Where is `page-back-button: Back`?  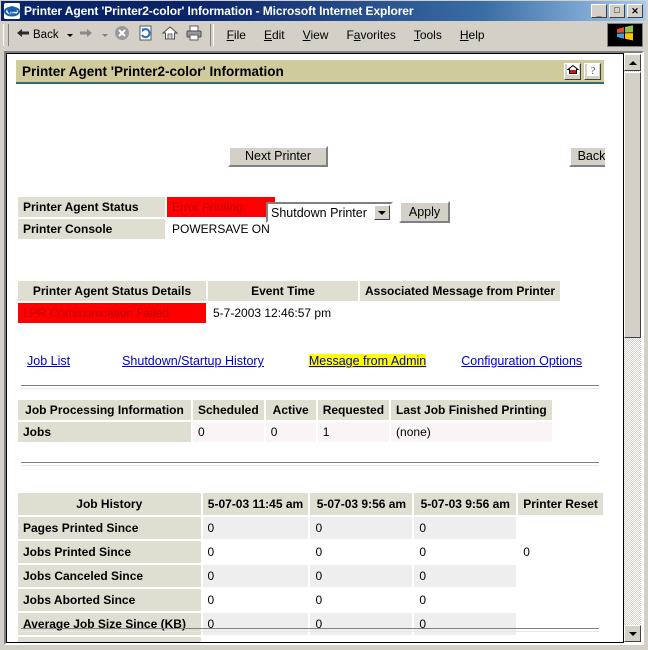
page-back-button: Back is located at coordinates (587, 156).